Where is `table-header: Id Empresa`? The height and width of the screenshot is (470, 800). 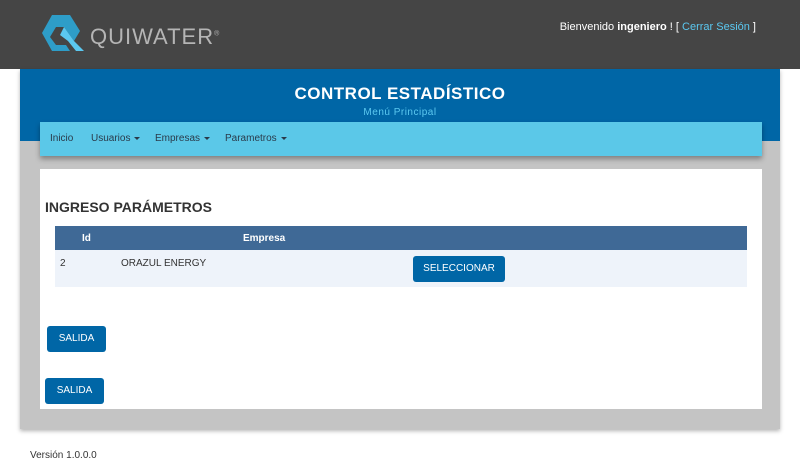 table-header: Id Empresa is located at coordinates (401, 238).